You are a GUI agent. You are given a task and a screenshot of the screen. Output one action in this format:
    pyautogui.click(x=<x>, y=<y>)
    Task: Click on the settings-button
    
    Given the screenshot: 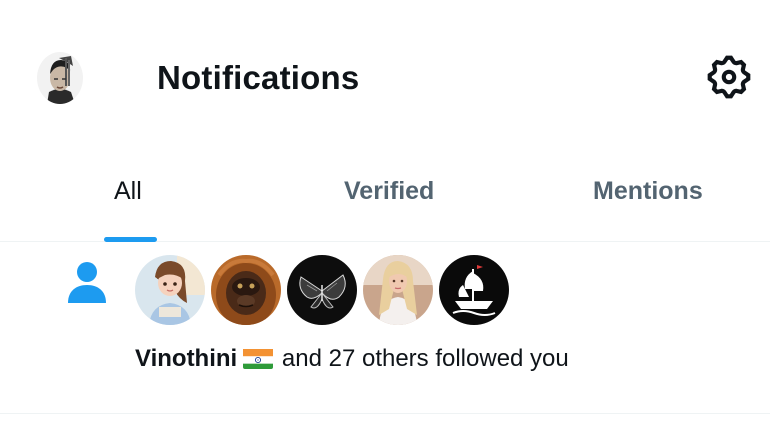 What is the action you would take?
    pyautogui.click(x=729, y=77)
    